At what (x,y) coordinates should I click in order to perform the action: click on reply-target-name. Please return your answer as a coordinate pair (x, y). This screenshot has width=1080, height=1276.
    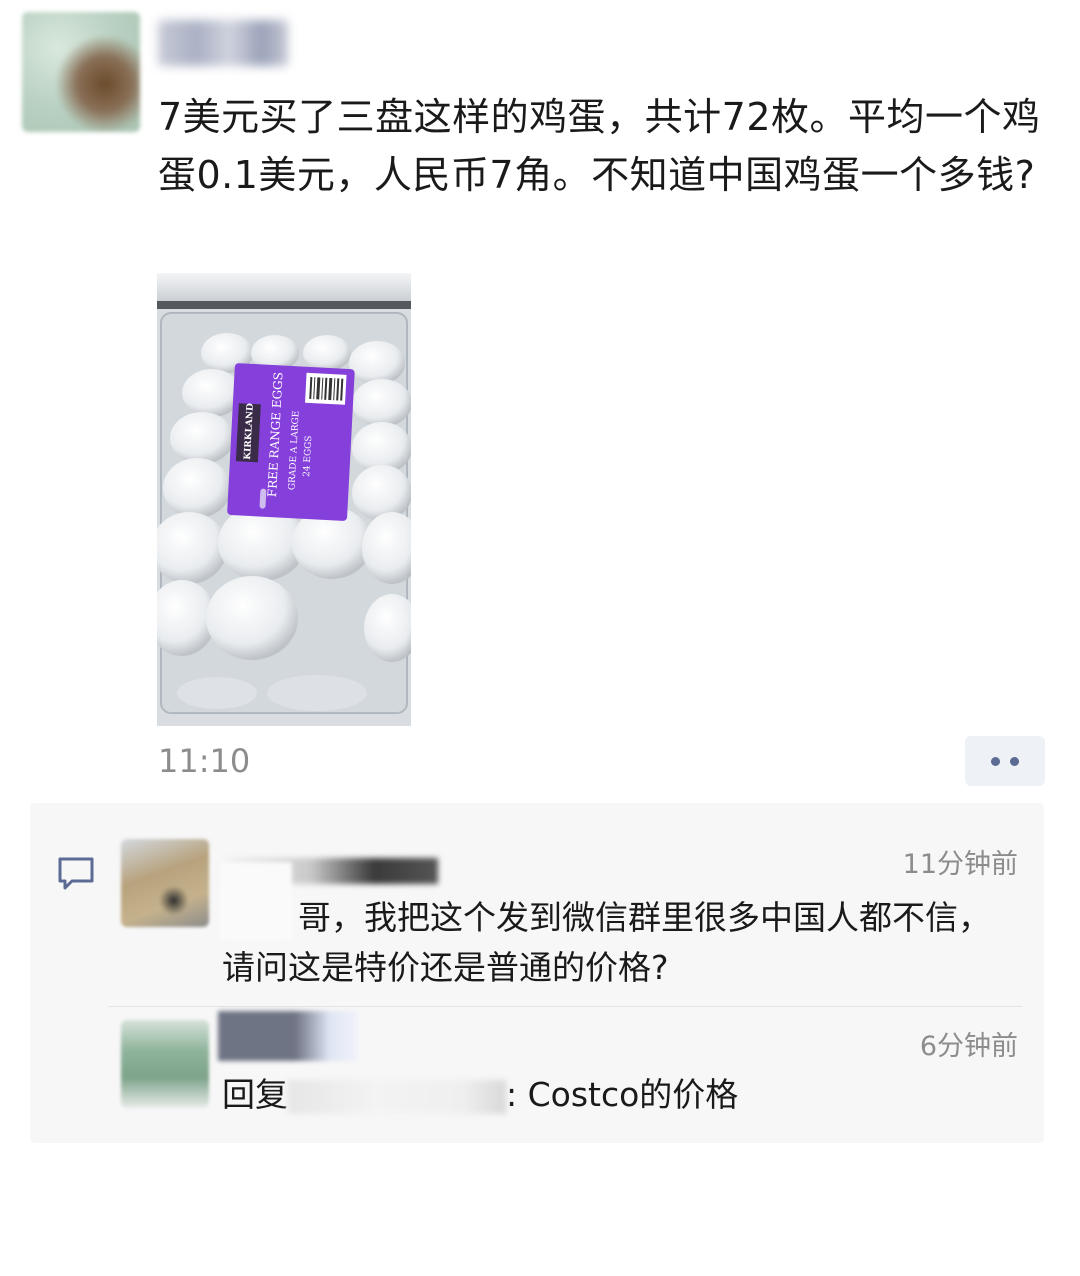
    Looking at the image, I should click on (397, 1096).